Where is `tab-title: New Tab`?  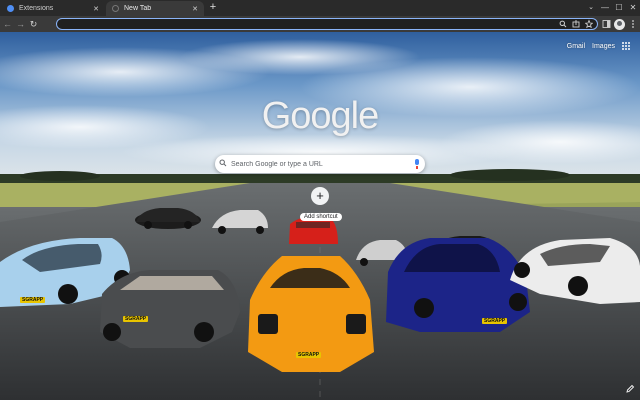 tab-title: New Tab is located at coordinates (138, 8).